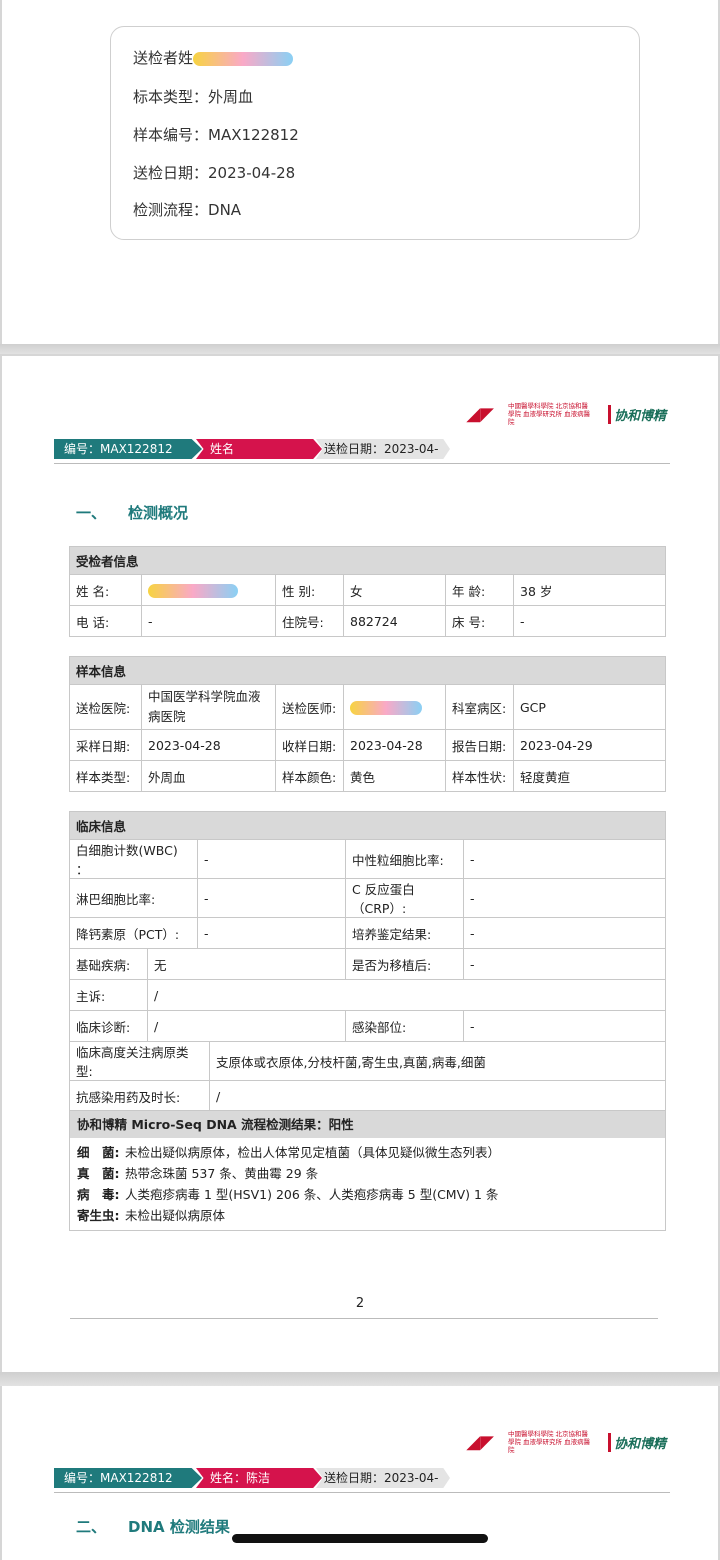  What do you see at coordinates (564, 1026) in the screenshot?
I see `infection-site-value: -` at bounding box center [564, 1026].